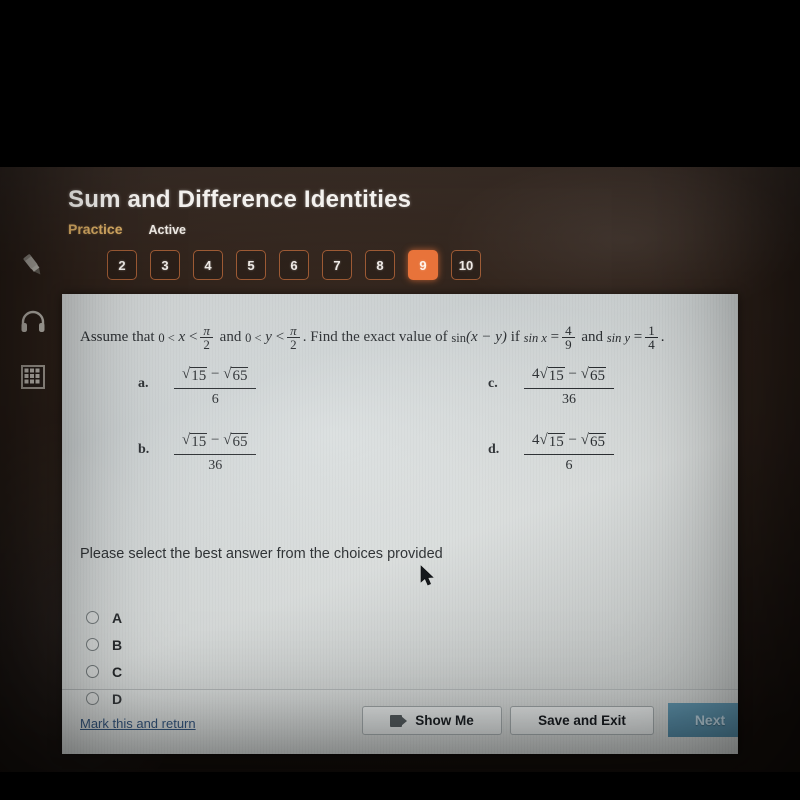 The image size is (800, 800). Describe the element at coordinates (117, 337) in the screenshot. I see `question-part1: Assume that` at that location.